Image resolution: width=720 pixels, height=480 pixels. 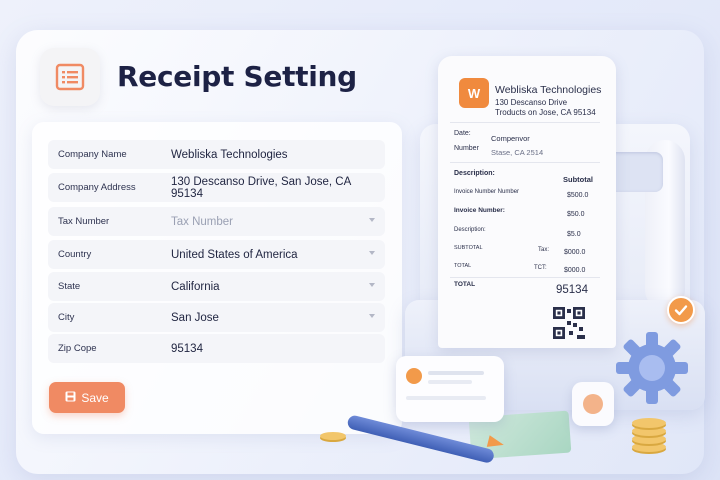 What do you see at coordinates (544, 250) in the screenshot?
I see `receipt-subtotal-row-mid: Tax:` at bounding box center [544, 250].